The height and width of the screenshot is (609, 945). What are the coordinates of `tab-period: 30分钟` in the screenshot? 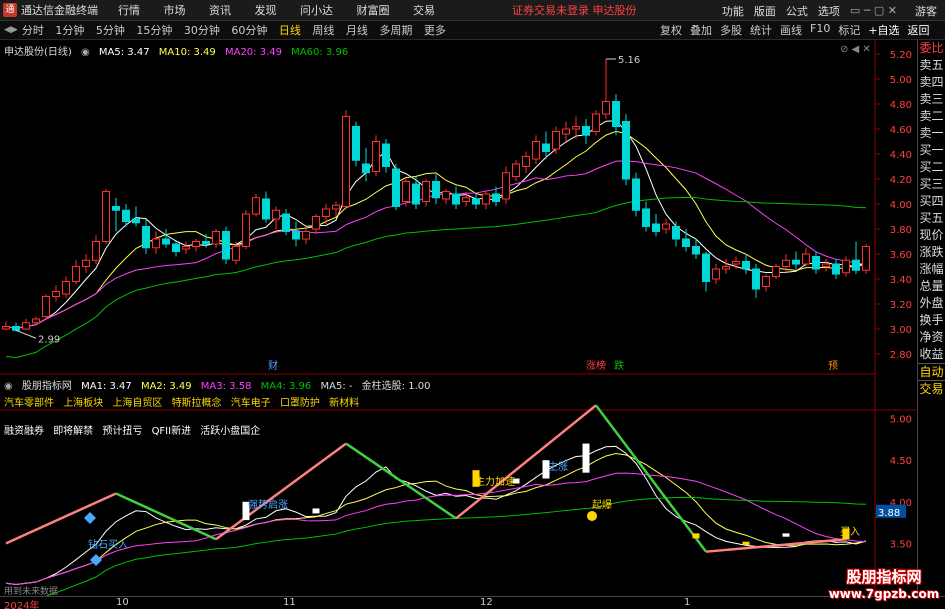 It's located at (202, 30).